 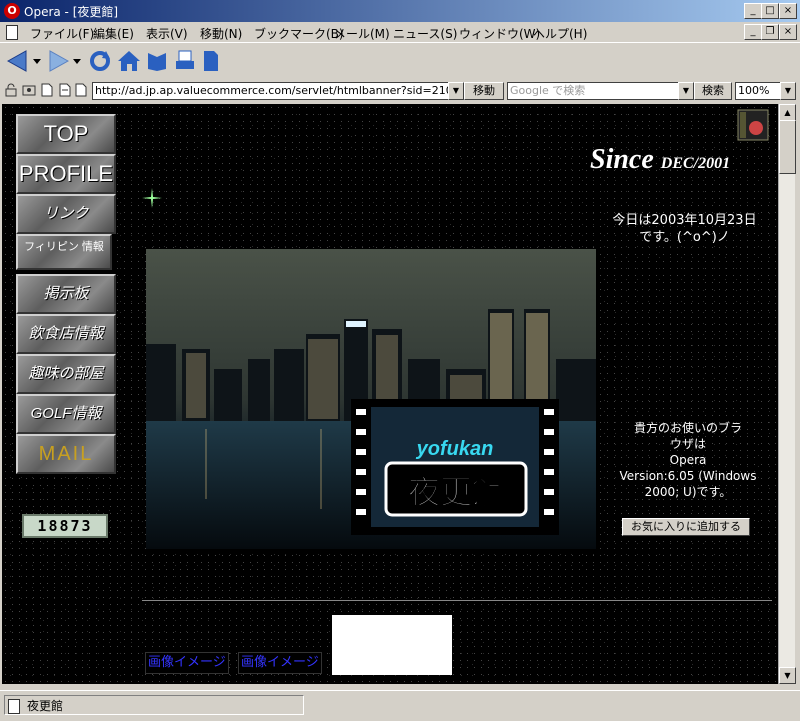 What do you see at coordinates (66, 414) in the screenshot?
I see `nav-golf-button: GOLF情報` at bounding box center [66, 414].